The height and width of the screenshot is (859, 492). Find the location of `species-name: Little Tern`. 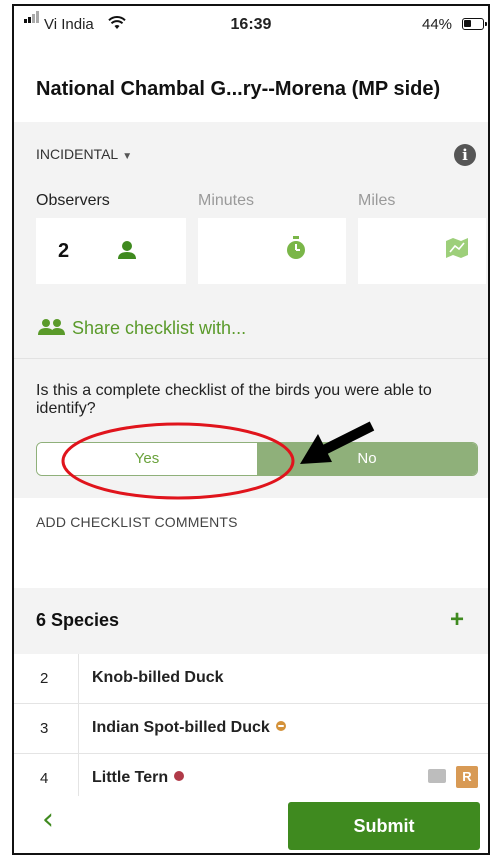

species-name: Little Tern is located at coordinates (138, 778).